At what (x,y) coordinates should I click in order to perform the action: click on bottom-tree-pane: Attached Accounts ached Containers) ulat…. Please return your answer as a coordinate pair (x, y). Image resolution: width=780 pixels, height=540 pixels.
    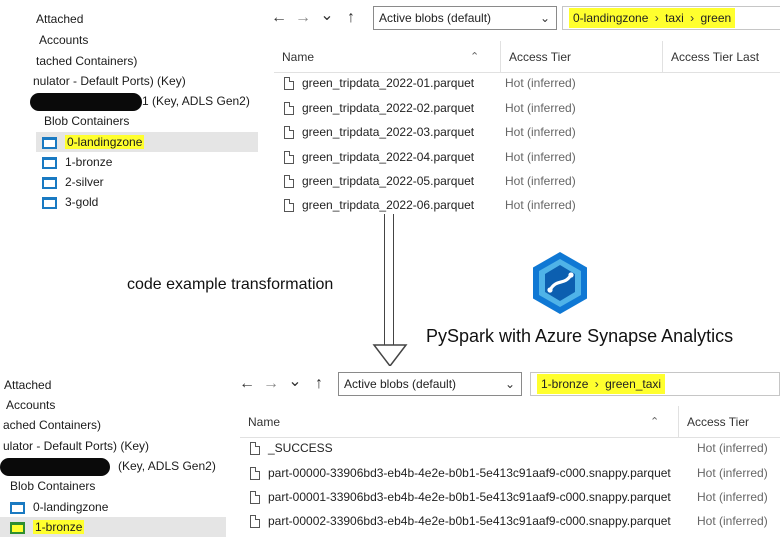
    Looking at the image, I should click on (113, 453).